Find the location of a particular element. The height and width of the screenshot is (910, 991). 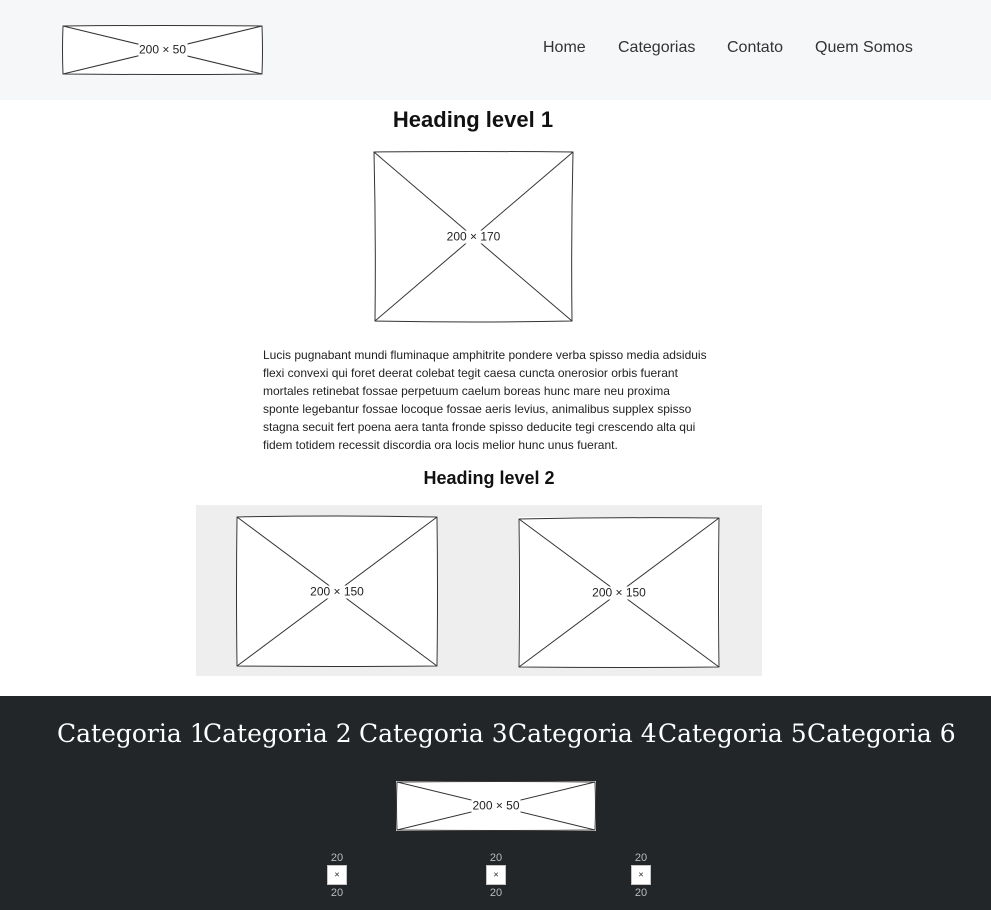

social-icon-3-top-label: 20 is located at coordinates (641, 858).